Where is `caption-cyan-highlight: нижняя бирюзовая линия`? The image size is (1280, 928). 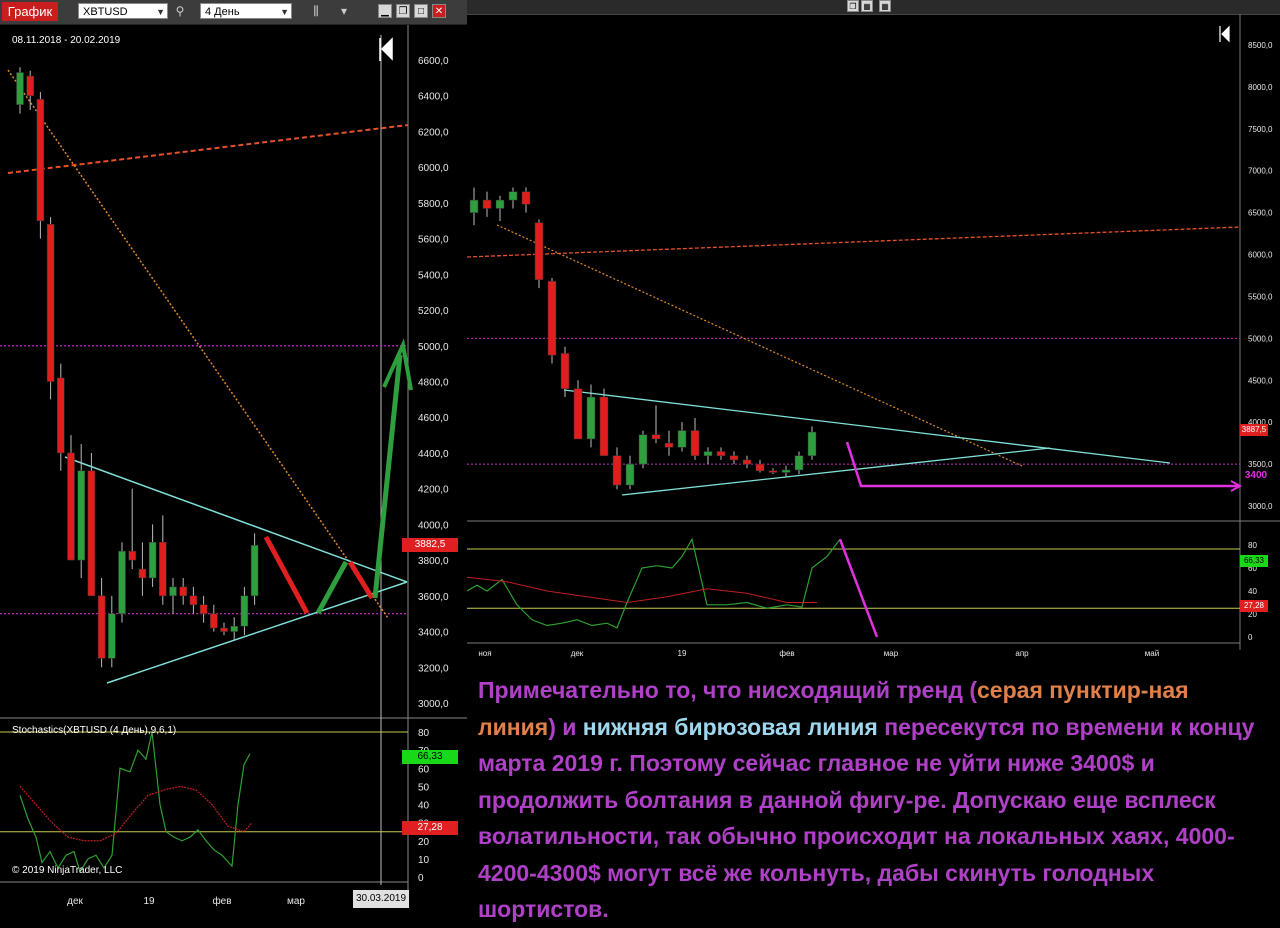
caption-cyan-highlight: нижняя бирюзовая линия is located at coordinates (730, 726).